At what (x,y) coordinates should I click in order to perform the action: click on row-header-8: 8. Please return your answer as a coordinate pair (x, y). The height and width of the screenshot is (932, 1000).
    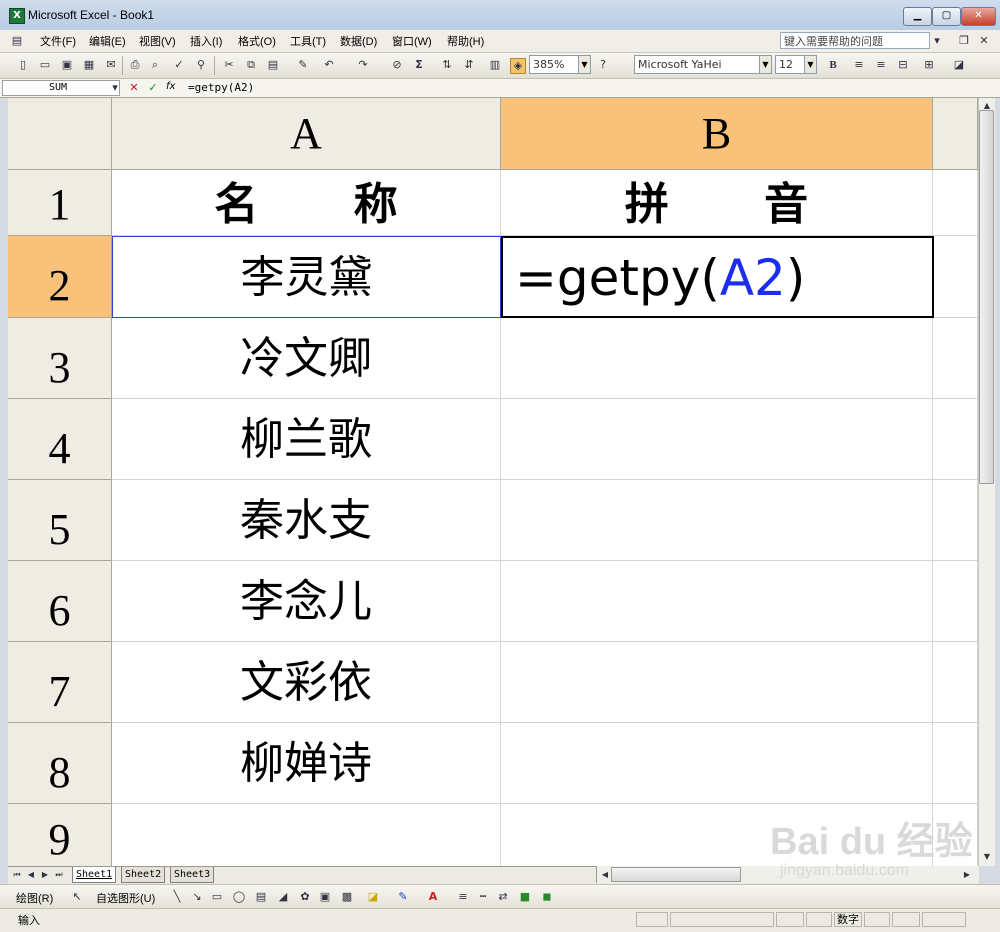
    Looking at the image, I should click on (60, 763).